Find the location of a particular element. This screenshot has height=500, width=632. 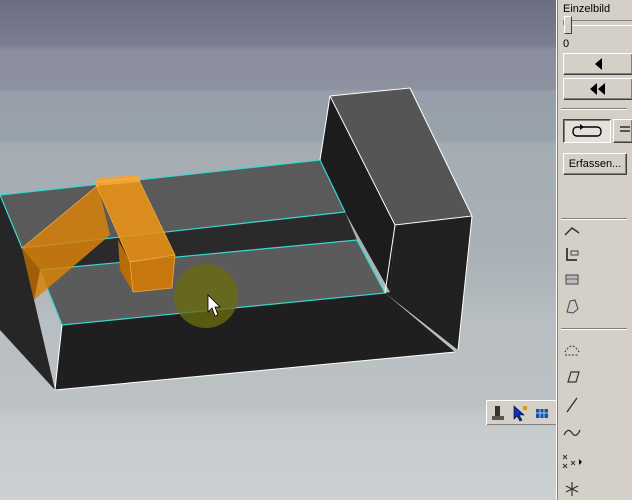

palette-separator is located at coordinates (594, 329).